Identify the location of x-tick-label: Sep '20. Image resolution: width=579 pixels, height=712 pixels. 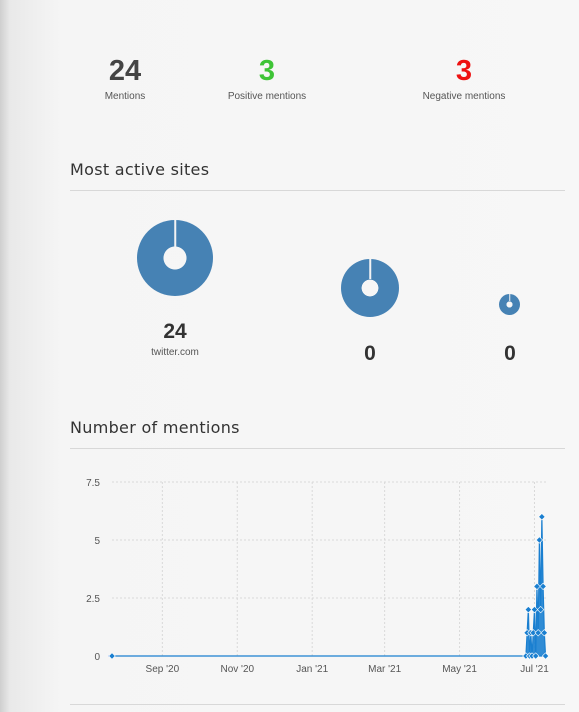
(163, 669).